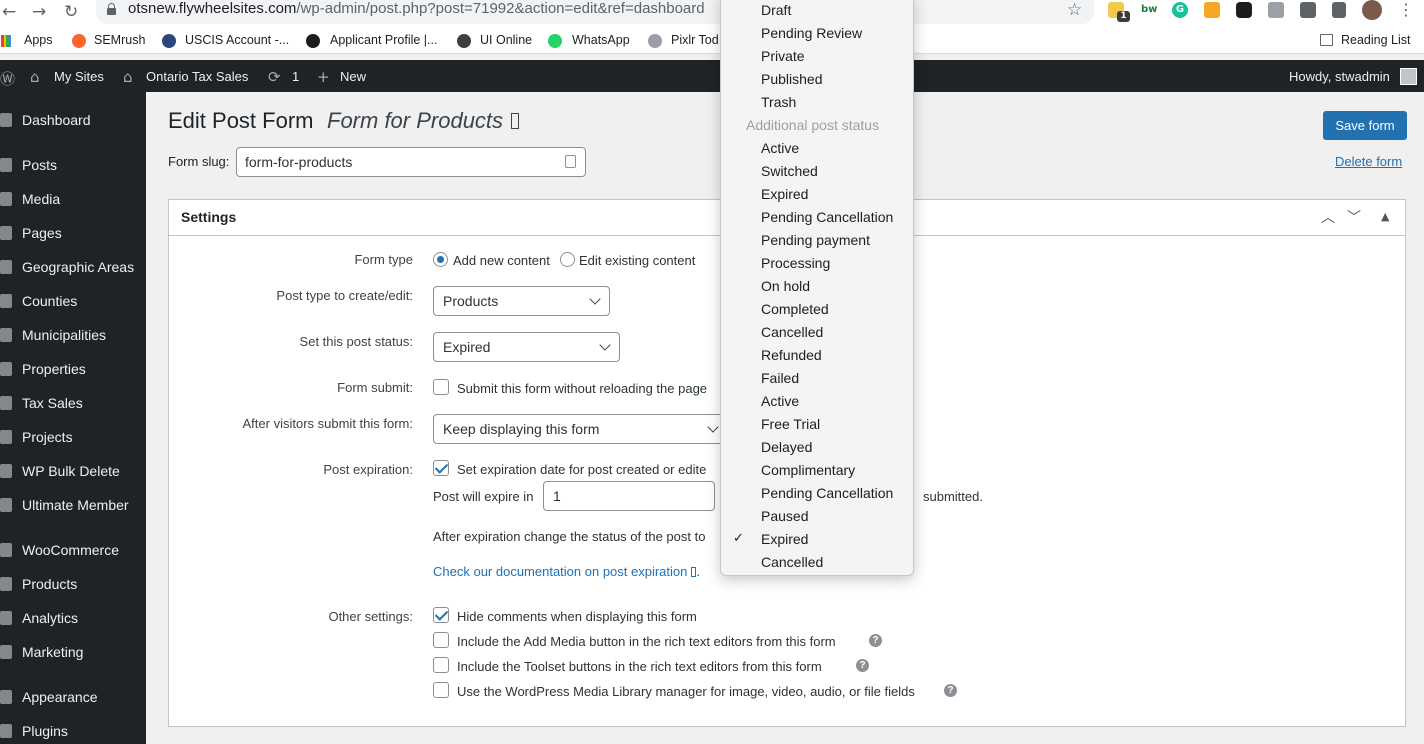 The height and width of the screenshot is (744, 1424). What do you see at coordinates (111, 9) in the screenshot?
I see `lock-icon` at bounding box center [111, 9].